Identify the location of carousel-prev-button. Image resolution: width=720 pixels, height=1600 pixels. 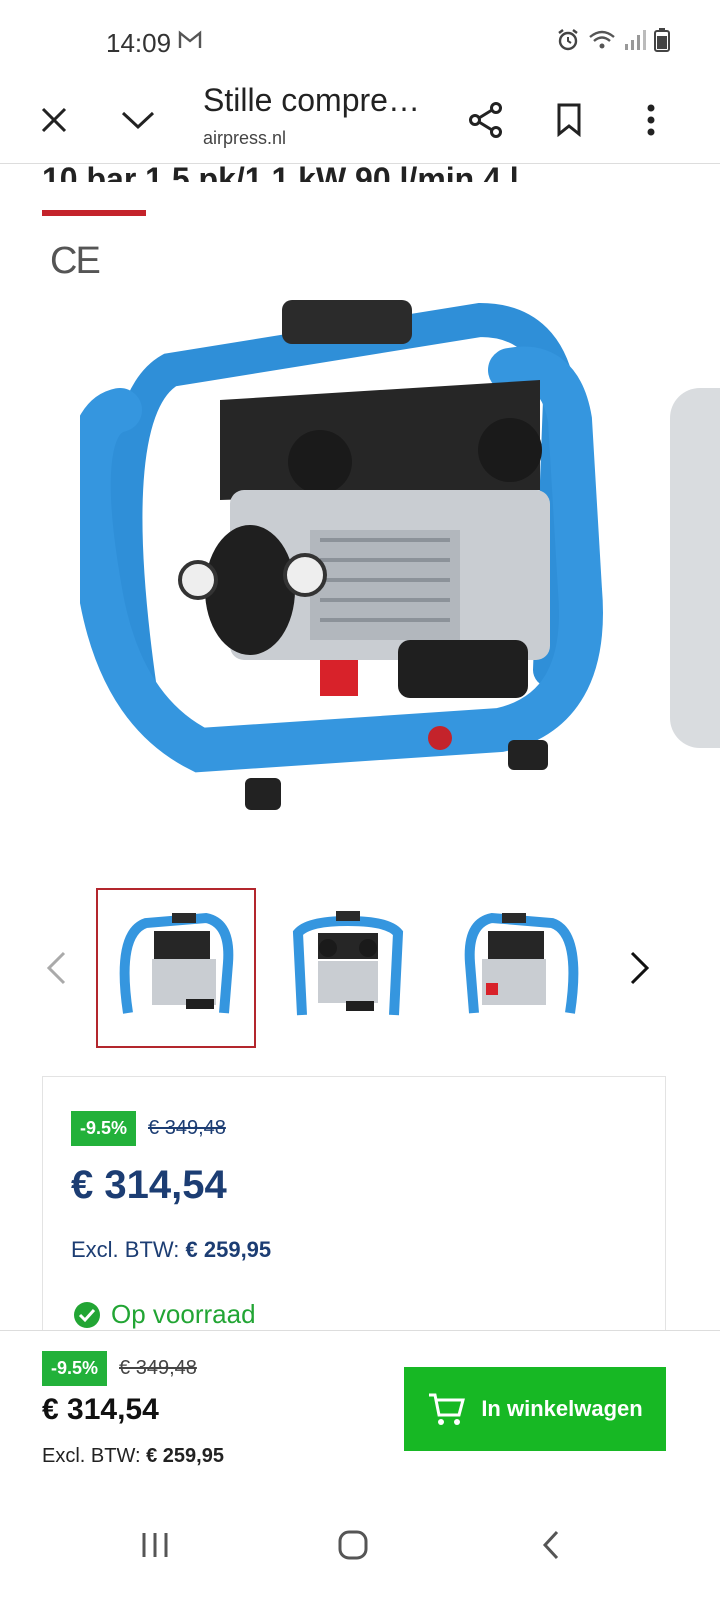
(62, 970).